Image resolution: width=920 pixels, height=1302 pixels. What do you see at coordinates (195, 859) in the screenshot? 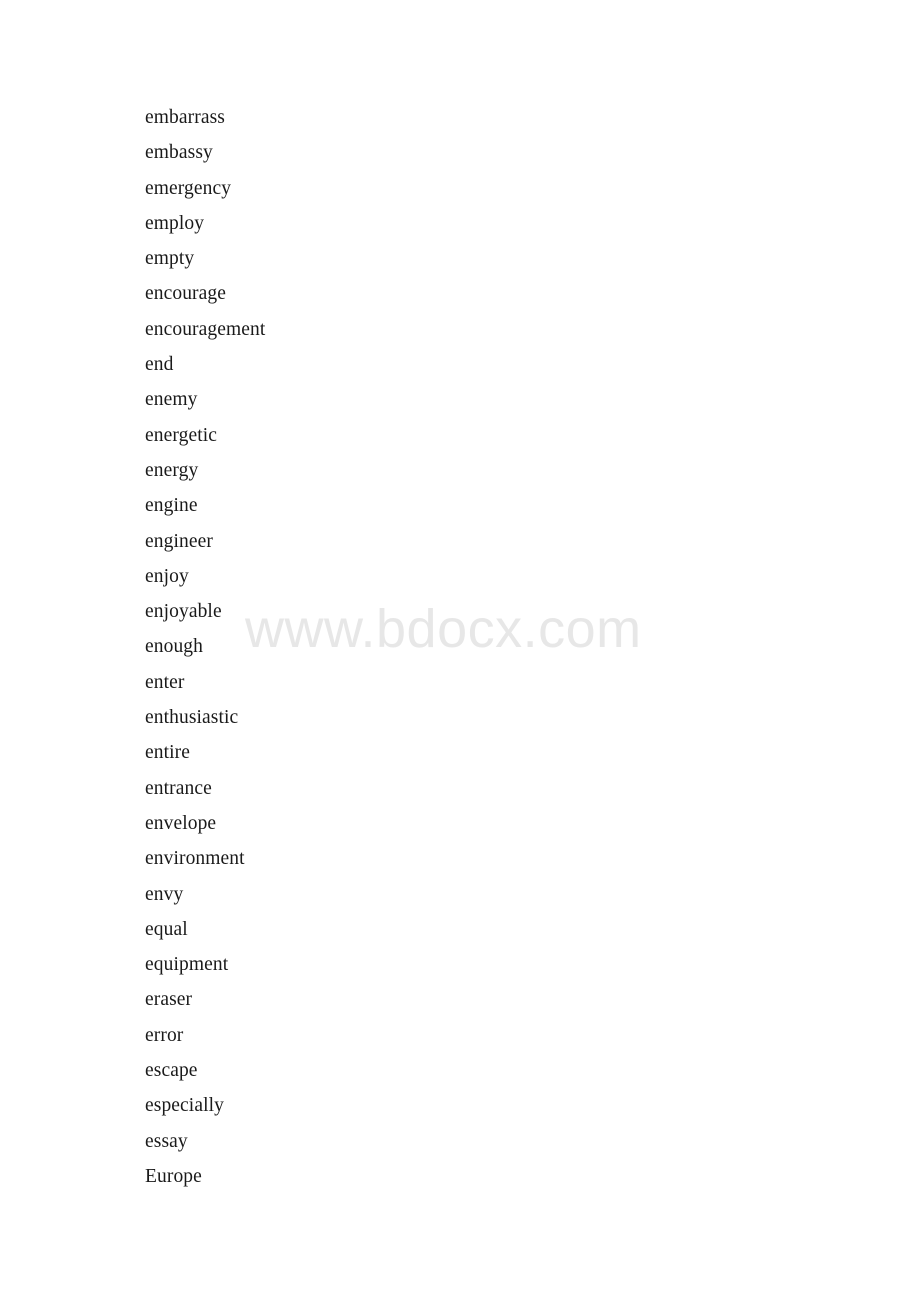
I see `word-list-item: environment` at bounding box center [195, 859].